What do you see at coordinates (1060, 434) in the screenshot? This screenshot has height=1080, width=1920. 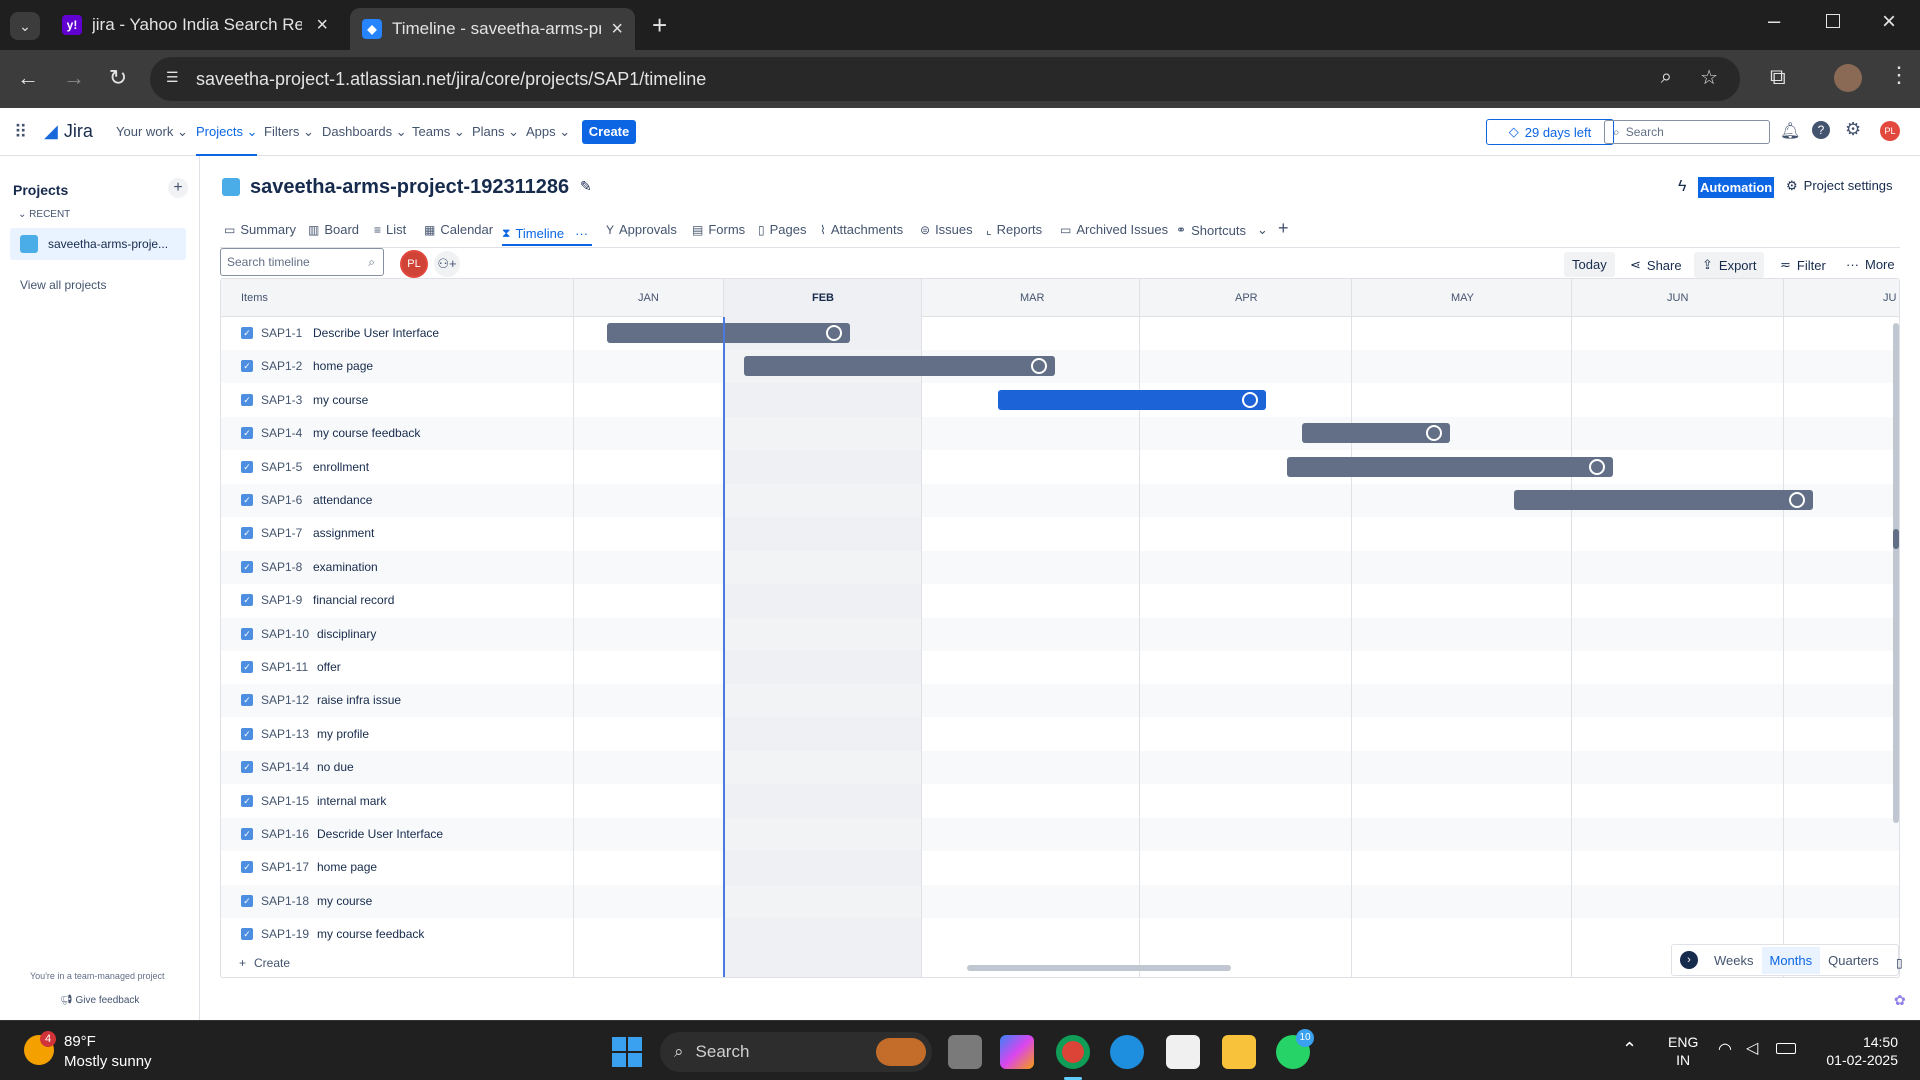 I see `timeline-row: ✓ SAP1-4 my course feedback` at bounding box center [1060, 434].